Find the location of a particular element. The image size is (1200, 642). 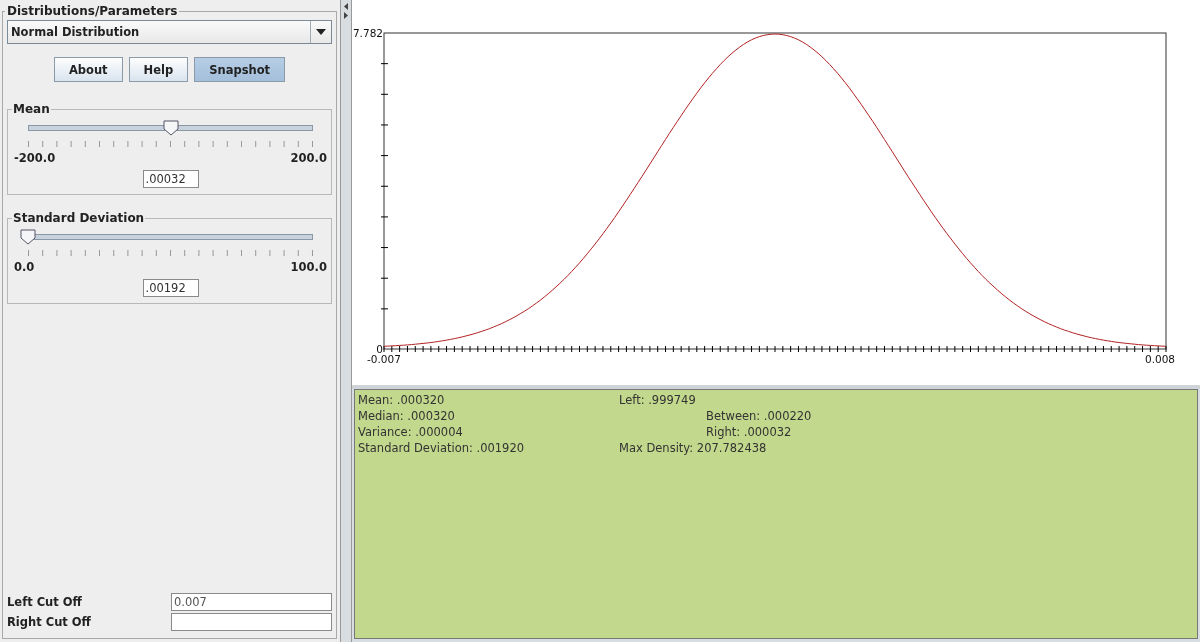

toolbar-button: Help is located at coordinates (158, 69).